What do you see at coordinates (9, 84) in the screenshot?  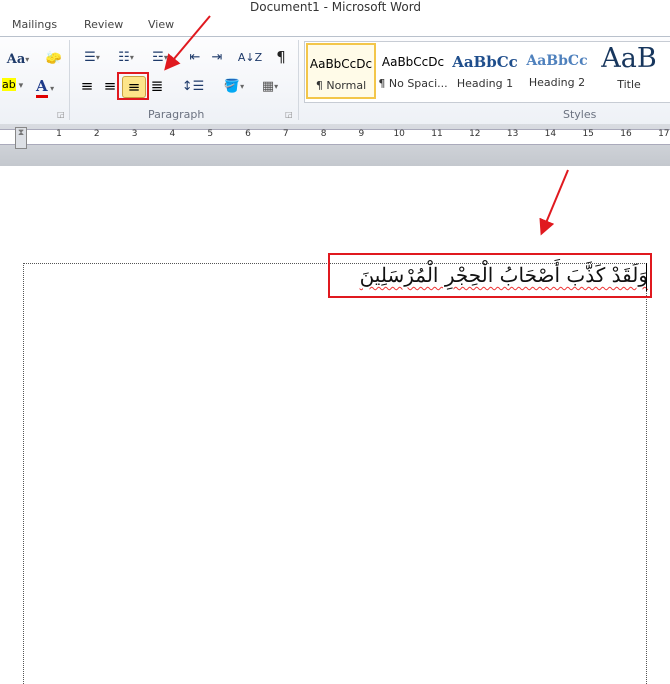 I see `highlight-label: ab` at bounding box center [9, 84].